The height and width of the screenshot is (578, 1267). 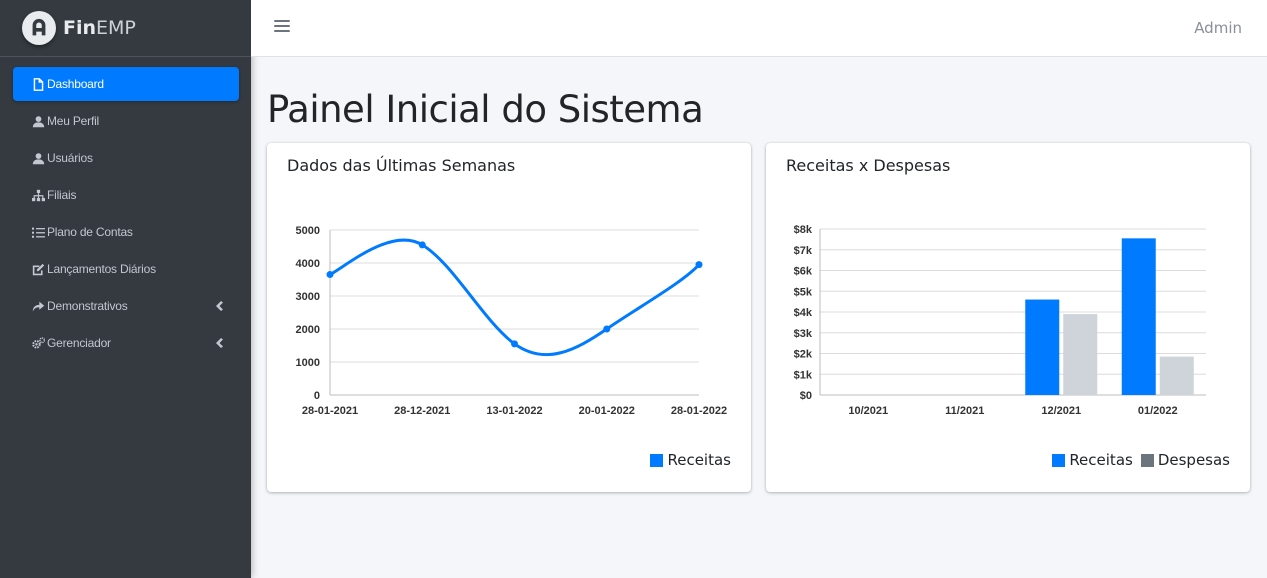 What do you see at coordinates (803, 251) in the screenshot?
I see `y-tick-label: $7k` at bounding box center [803, 251].